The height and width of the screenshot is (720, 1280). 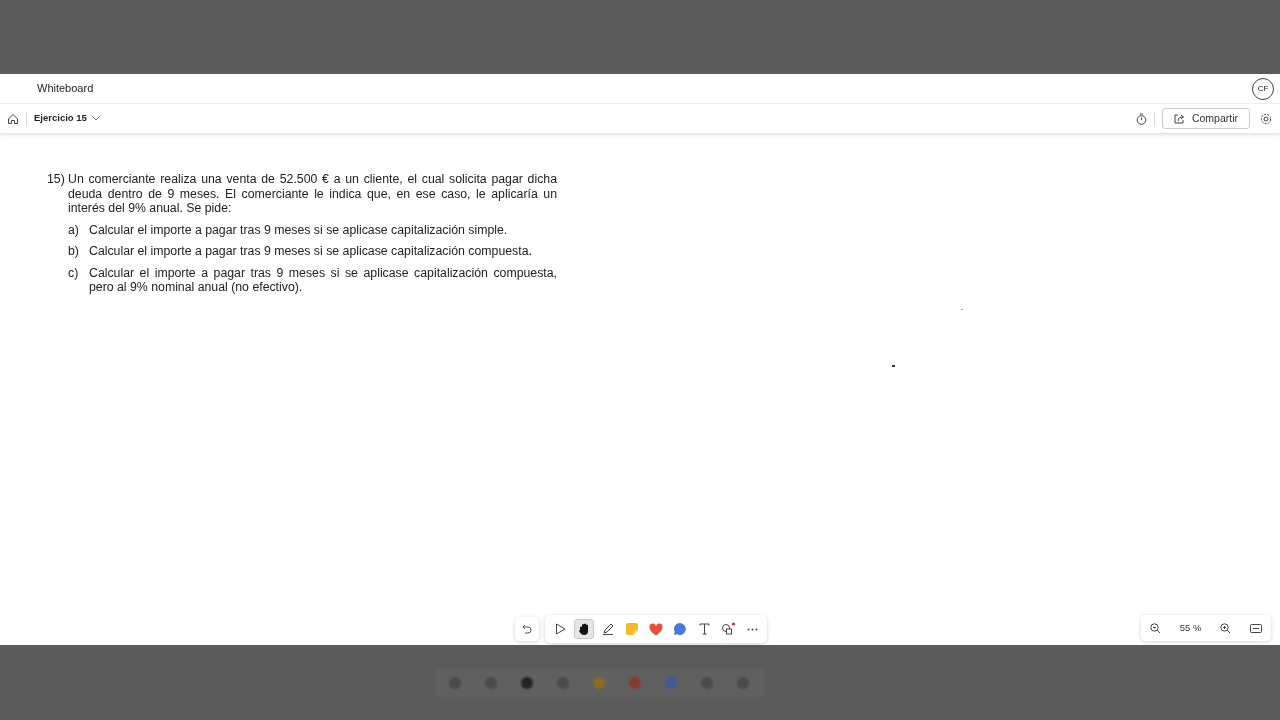 I want to click on share-icon, so click(x=1179, y=118).